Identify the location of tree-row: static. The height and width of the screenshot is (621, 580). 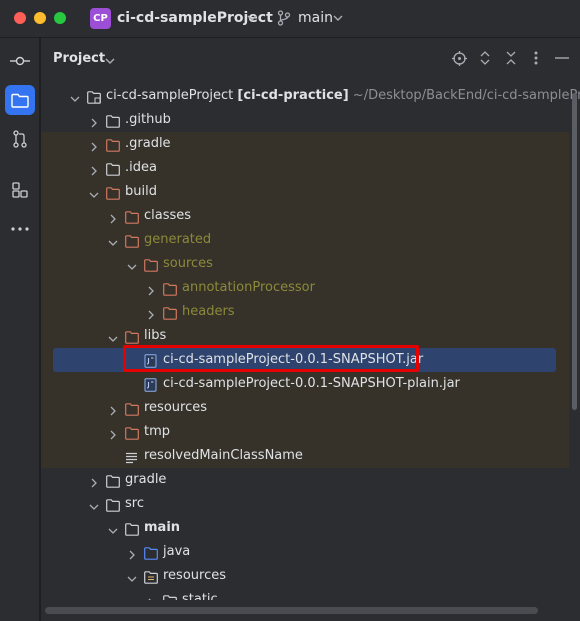
(305, 594).